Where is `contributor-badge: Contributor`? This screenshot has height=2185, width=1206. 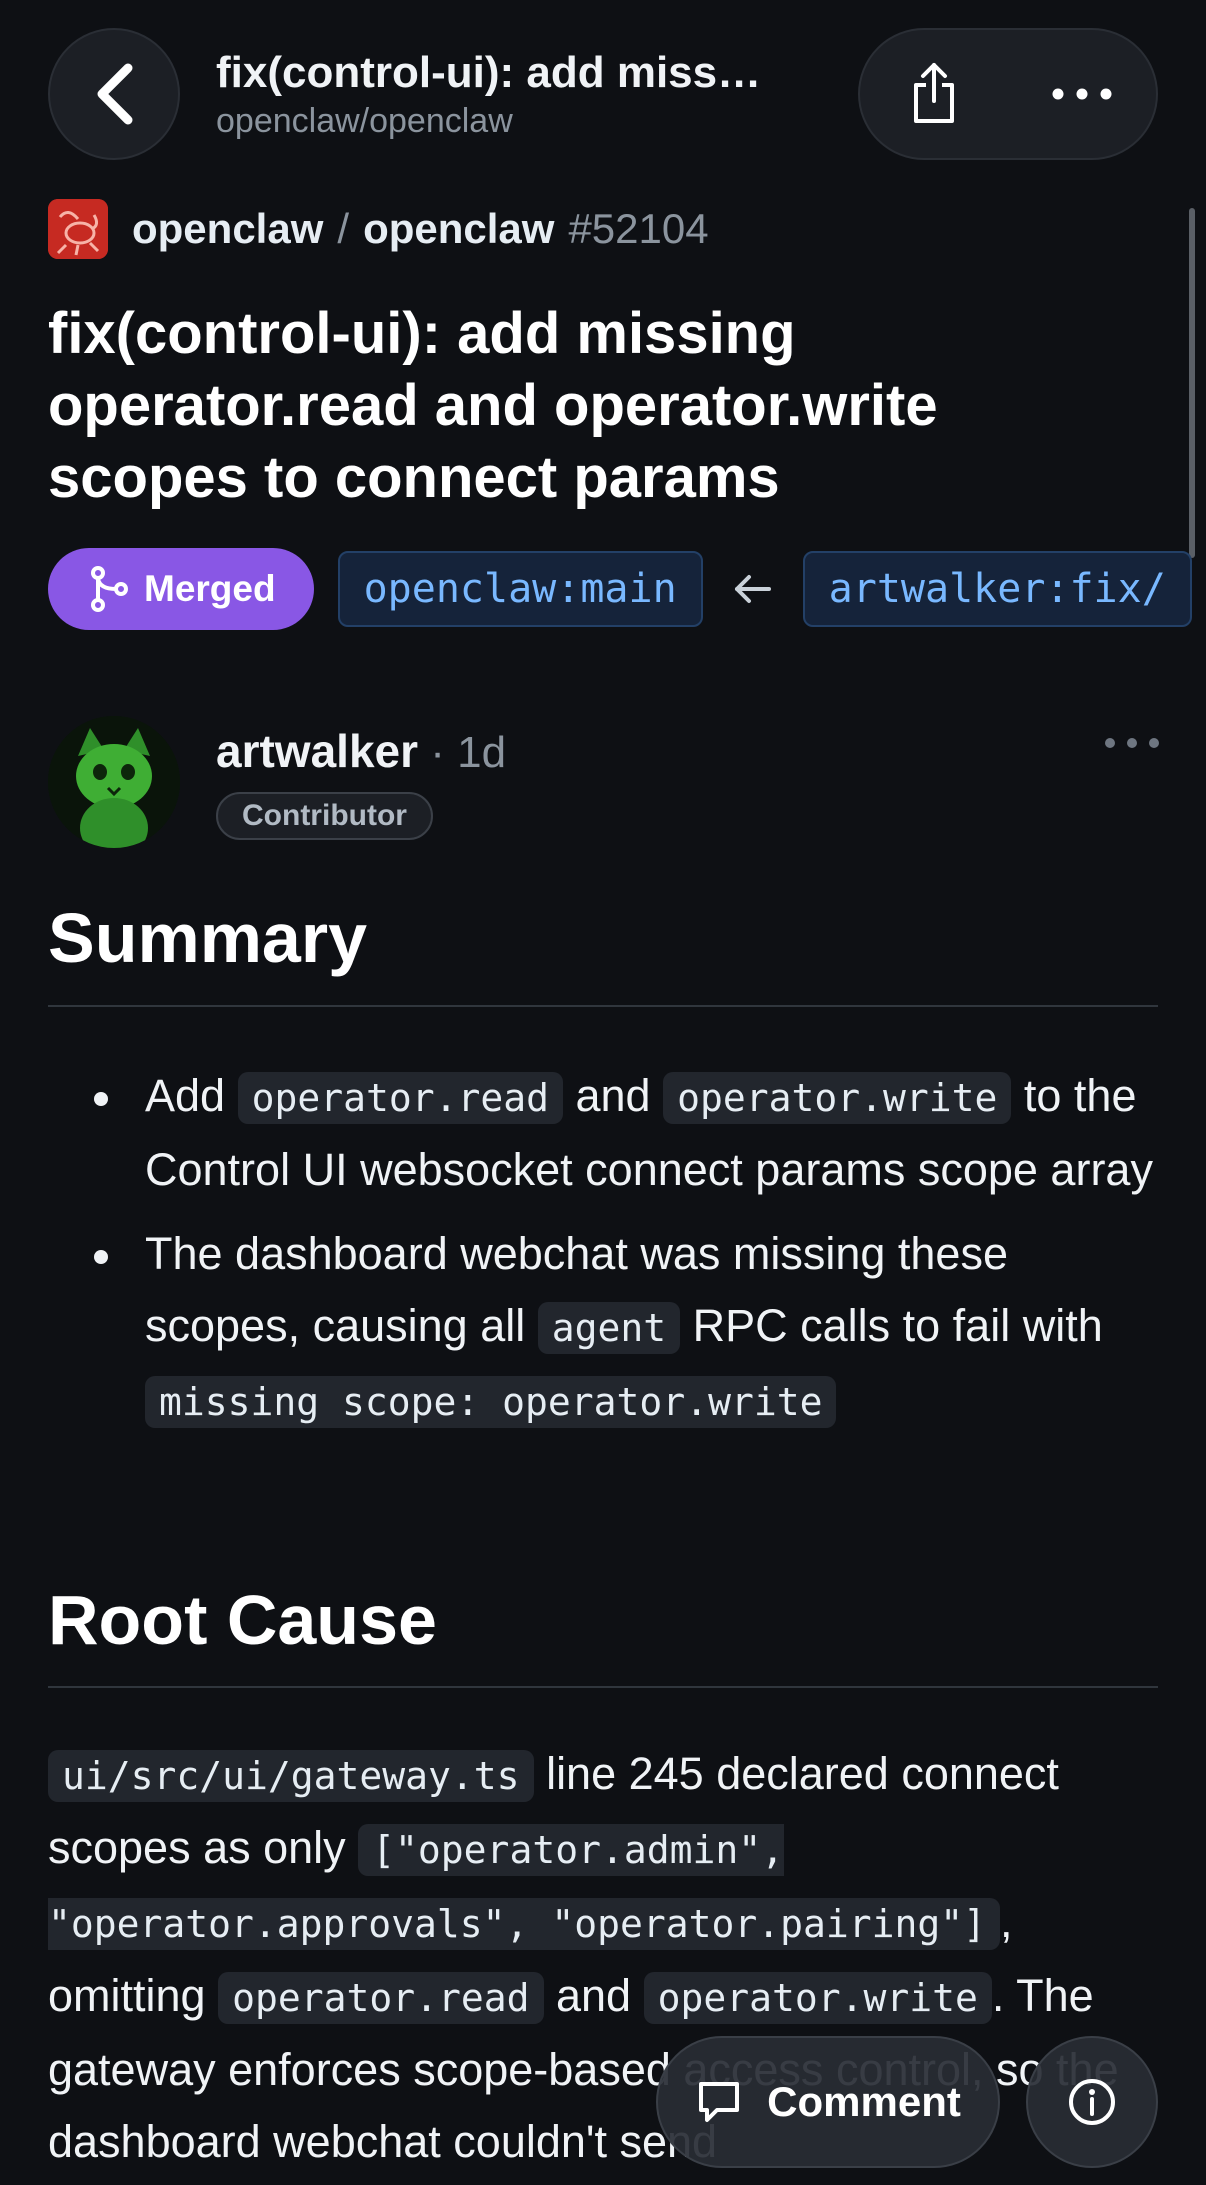
contributor-badge: Contributor is located at coordinates (324, 816).